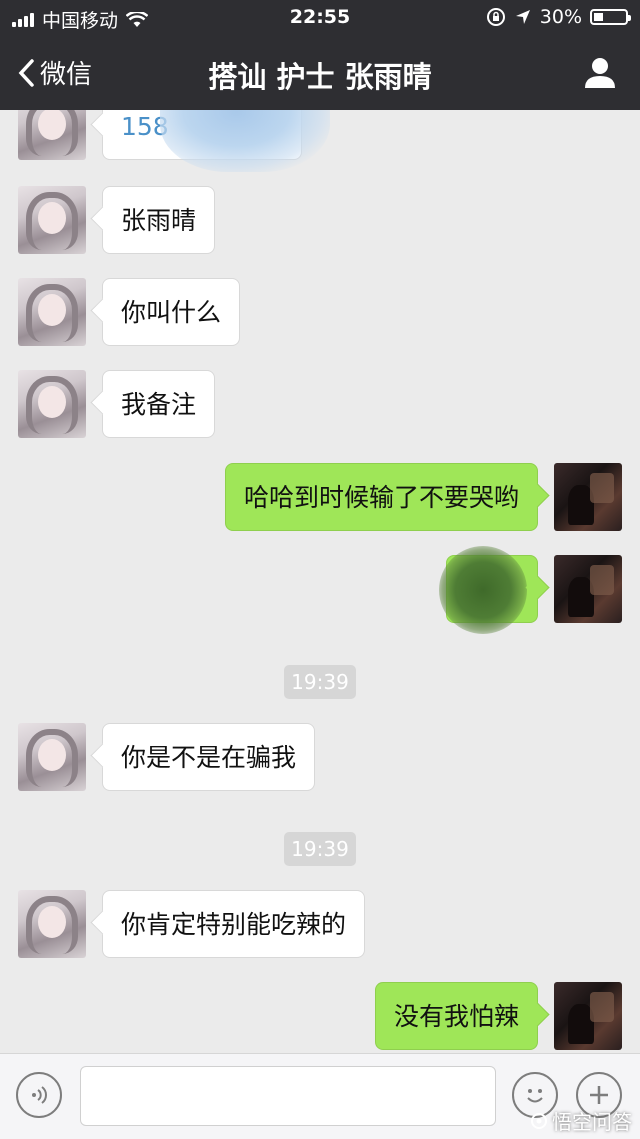 This screenshot has height=1139, width=640. I want to click on message-text: 张雨晴, so click(159, 220).